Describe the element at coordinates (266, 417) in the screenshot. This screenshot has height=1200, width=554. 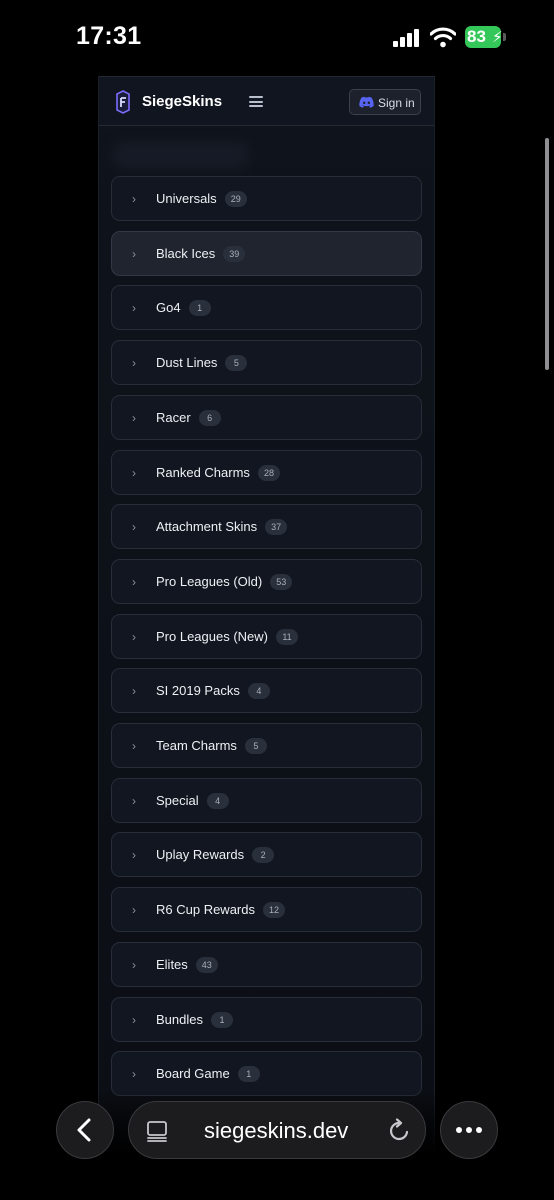
I see `category-item: › Racer 6` at that location.